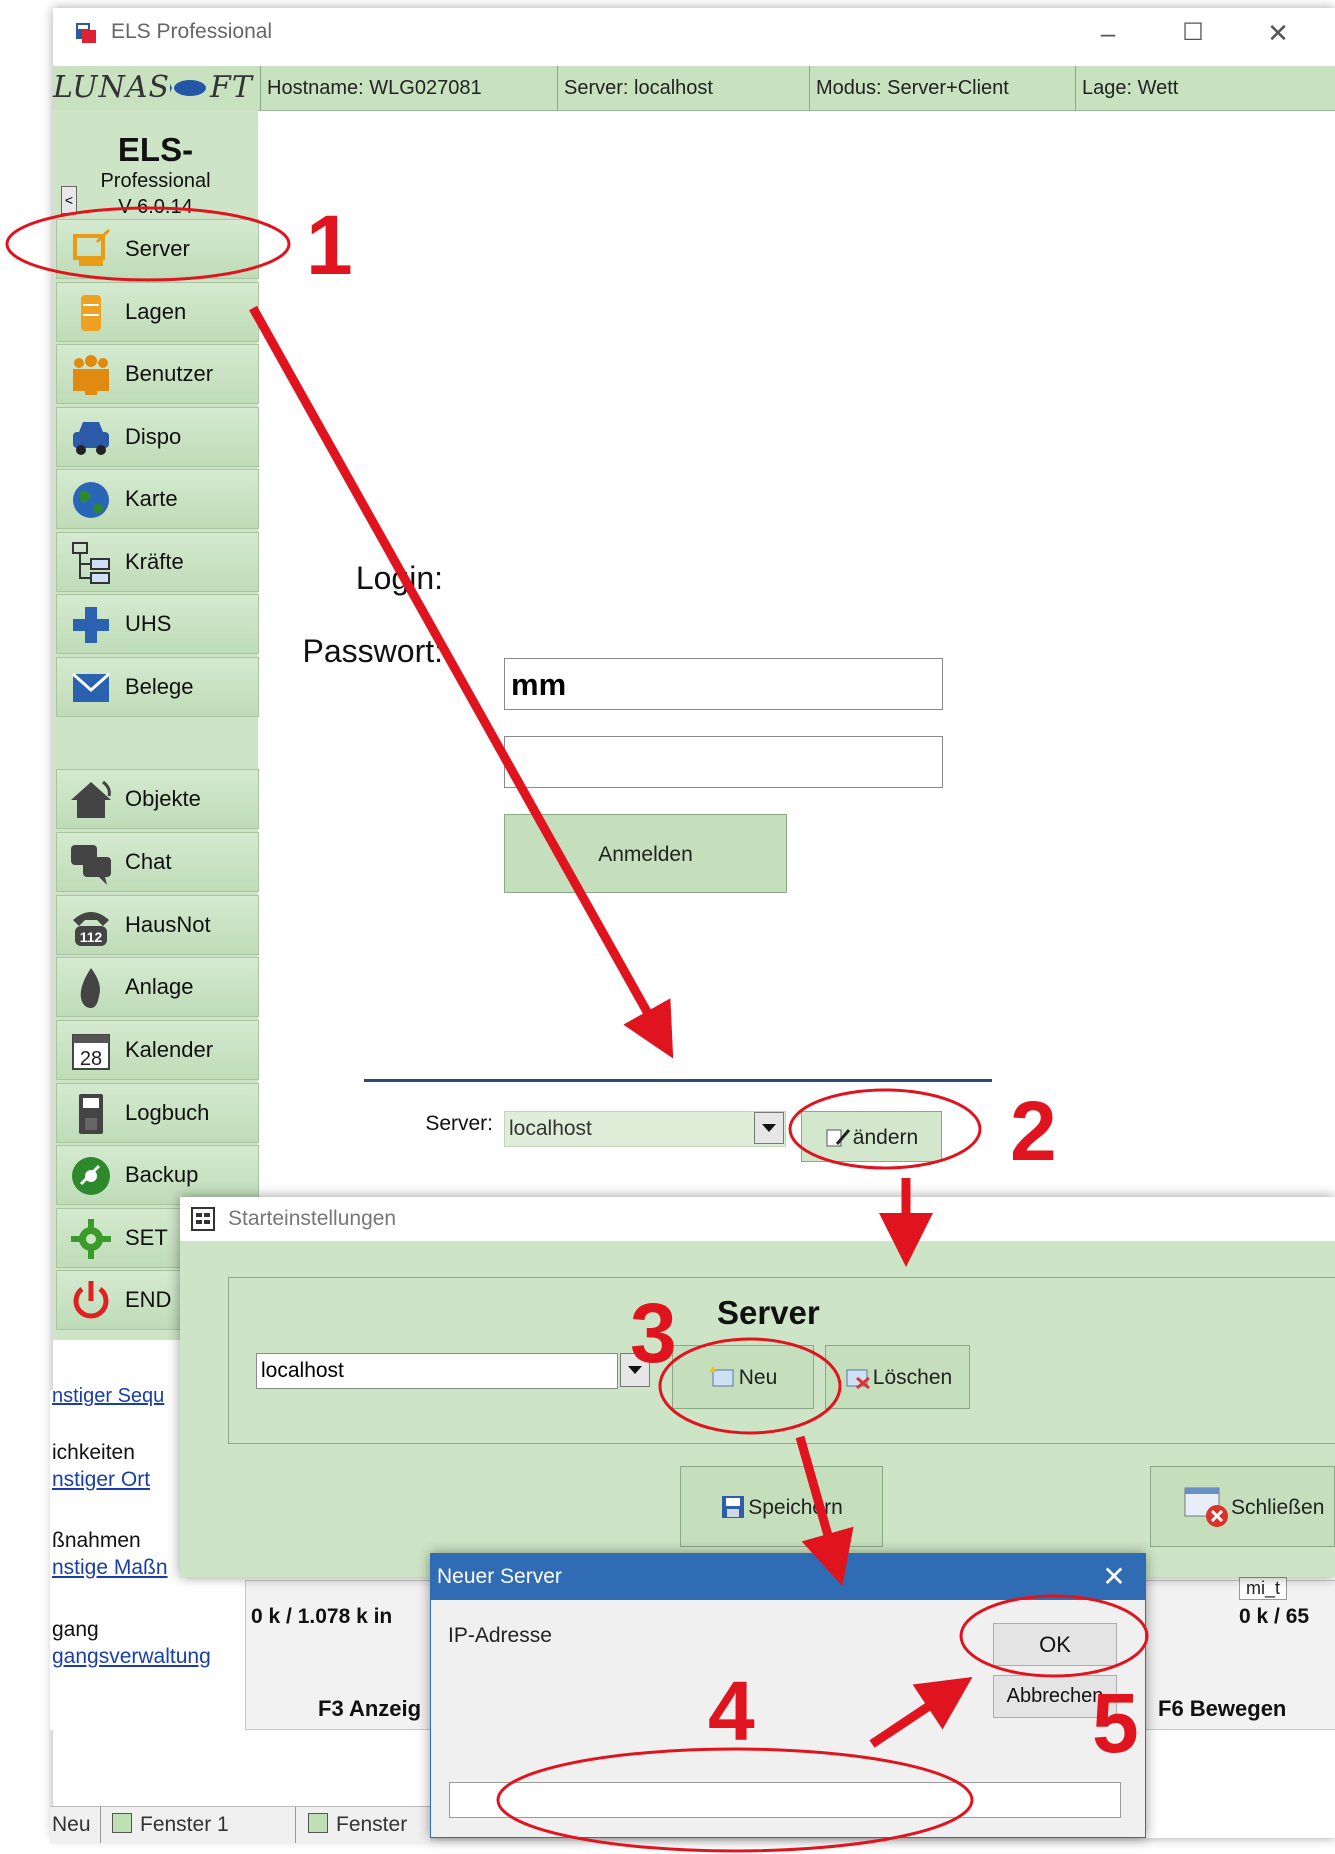 Image resolution: width=1335 pixels, height=1854 pixels. What do you see at coordinates (91, 438) in the screenshot?
I see `car-icon` at bounding box center [91, 438].